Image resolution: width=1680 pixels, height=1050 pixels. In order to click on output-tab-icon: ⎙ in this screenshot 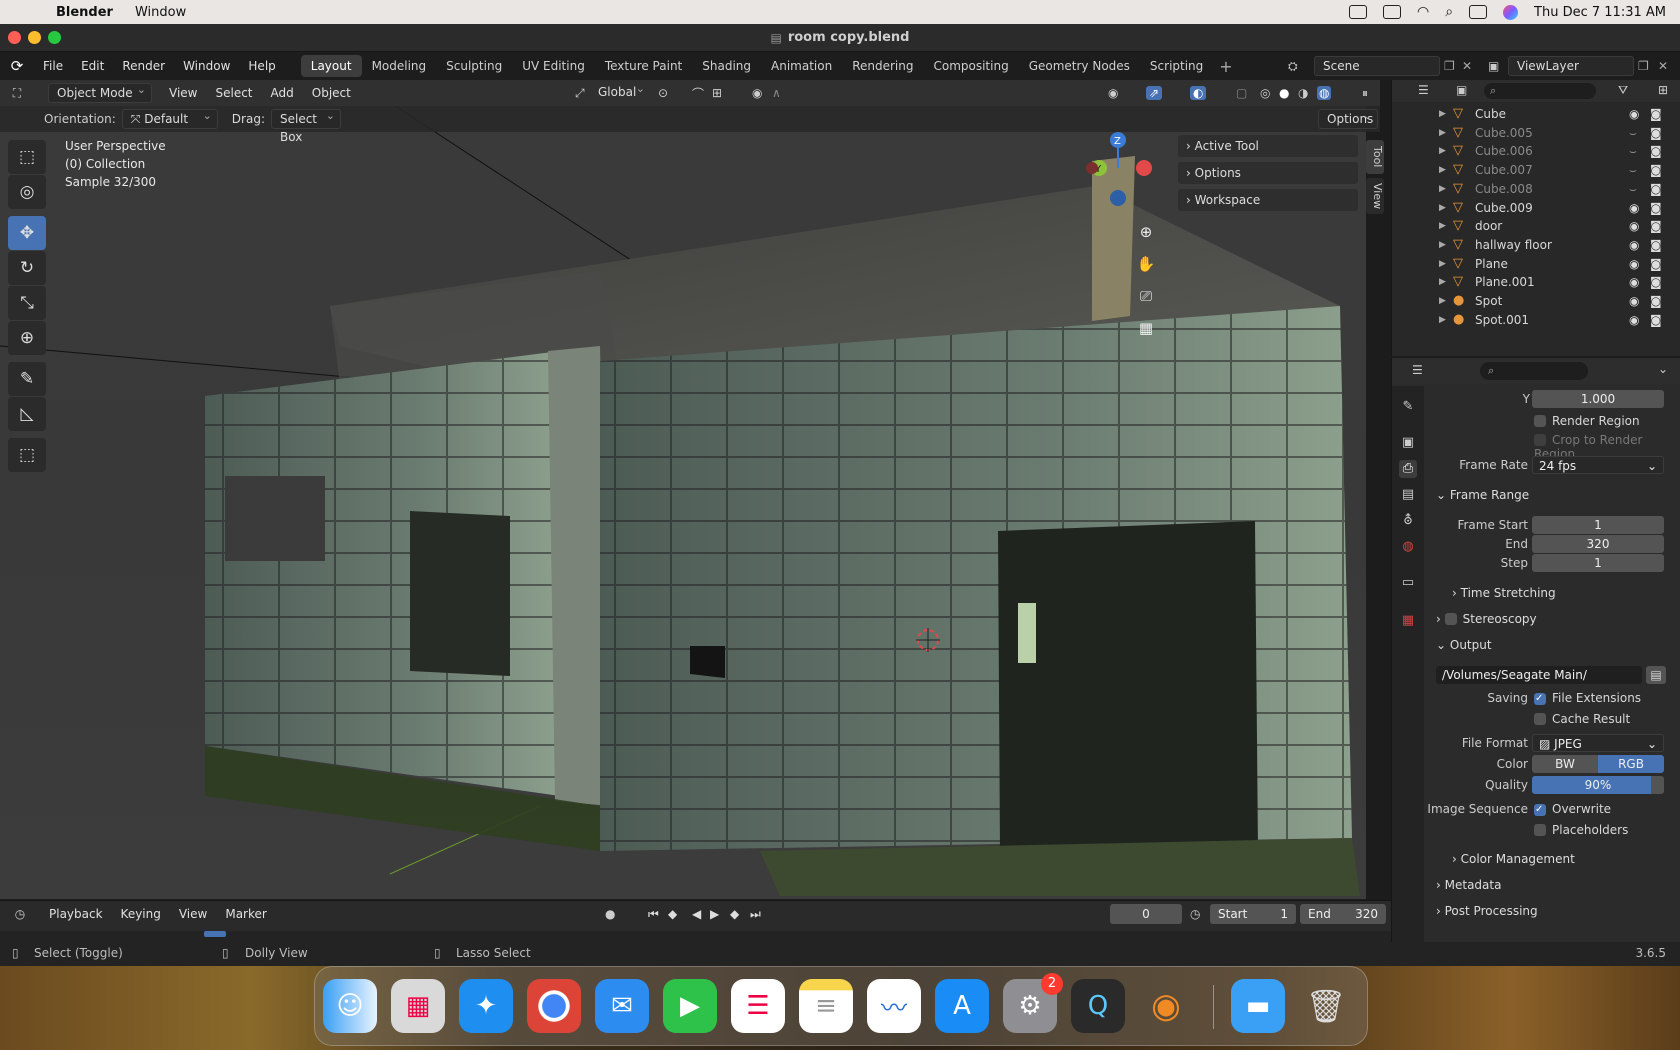, I will do `click(1408, 469)`.